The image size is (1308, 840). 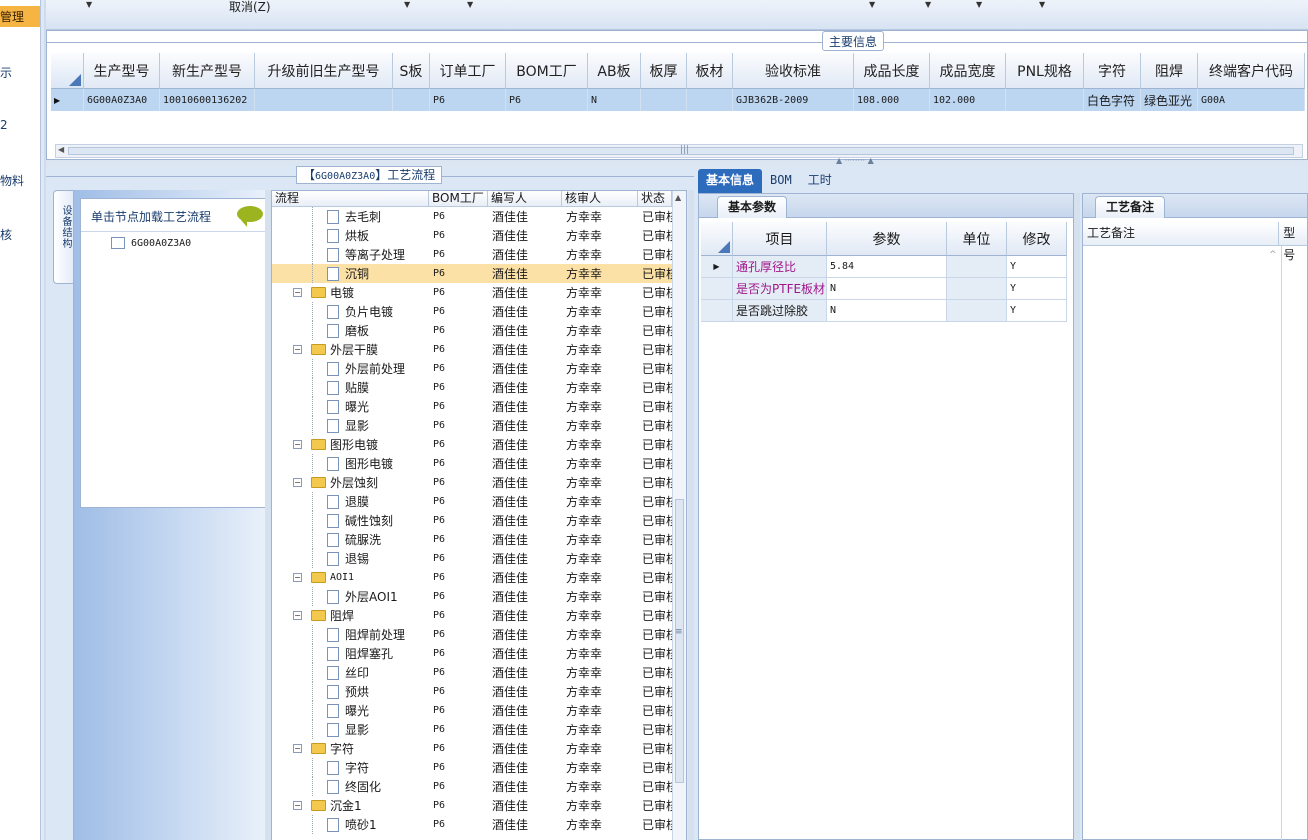 What do you see at coordinates (884, 289) in the screenshot?
I see `param-row: 是否为PTFE板材 N Y` at bounding box center [884, 289].